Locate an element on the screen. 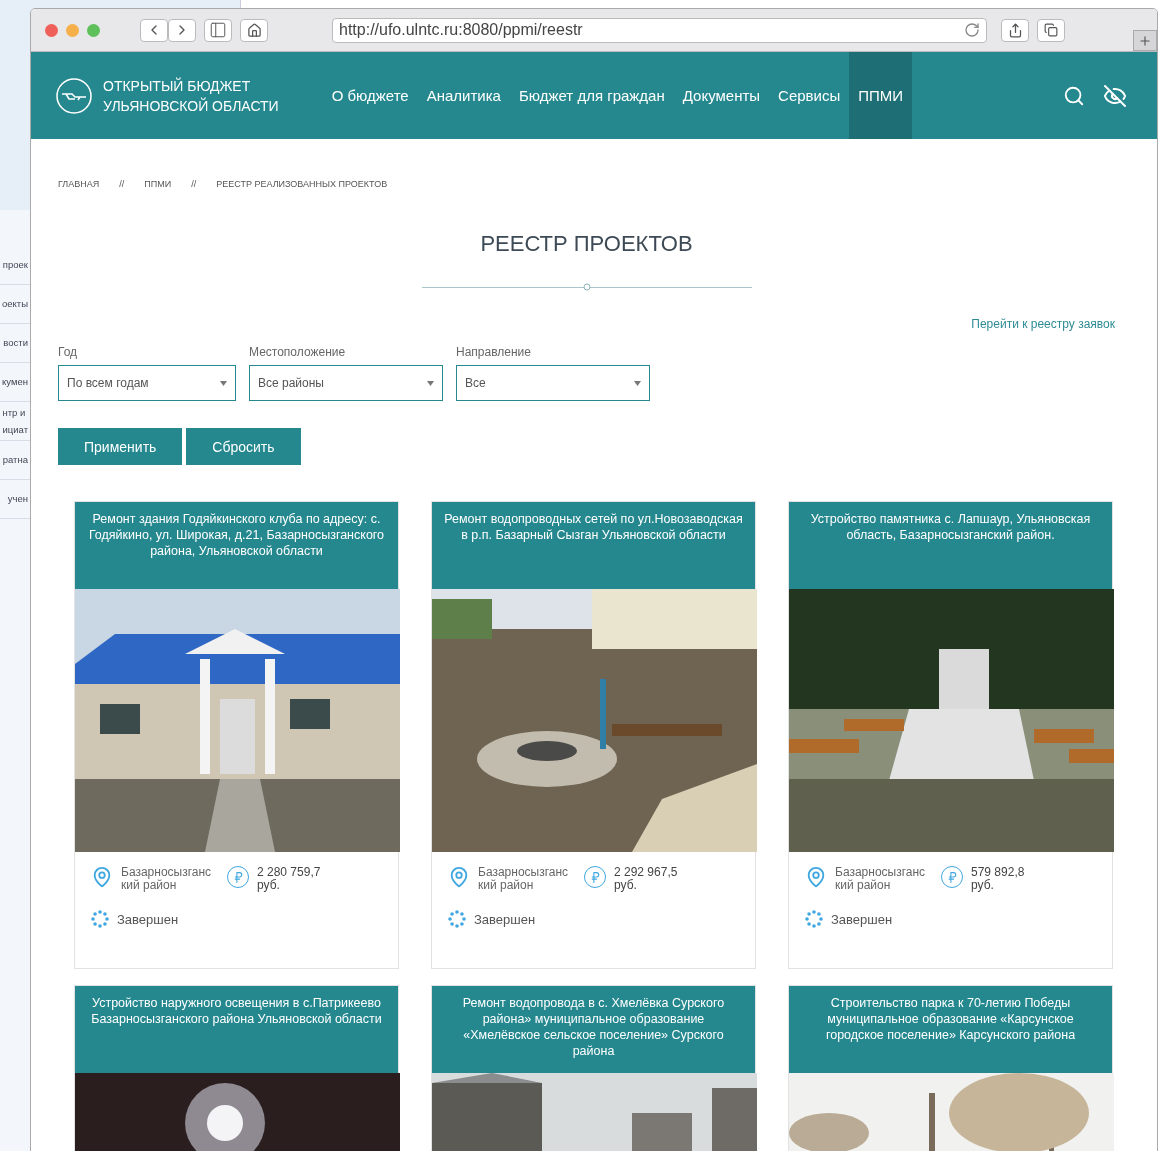  apply-button: Применить is located at coordinates (120, 446).